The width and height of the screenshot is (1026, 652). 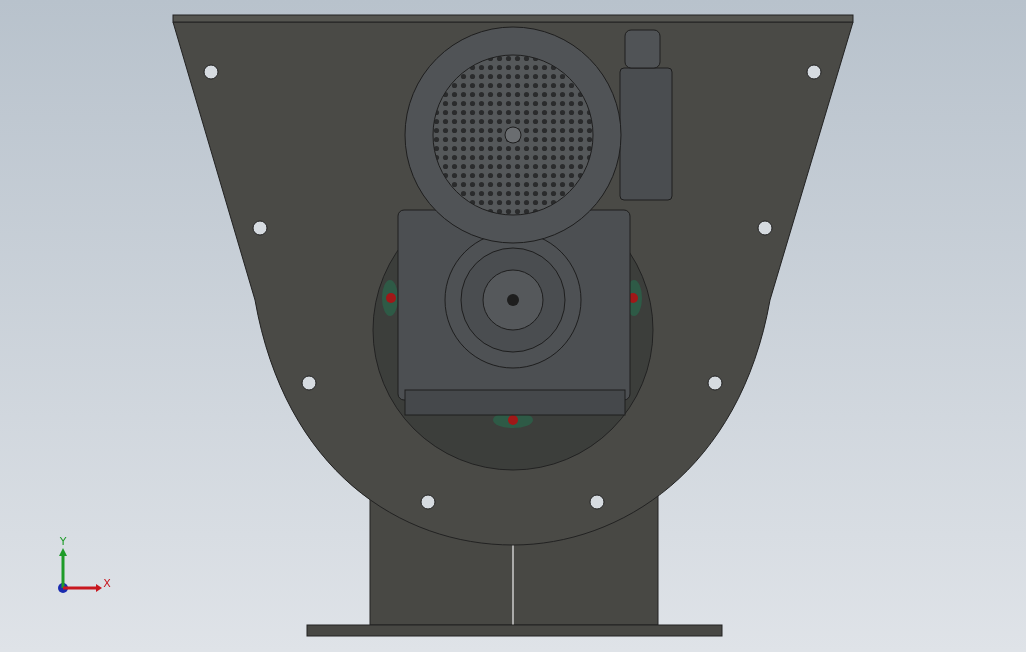 I want to click on axis-label: Y, so click(x=63, y=541).